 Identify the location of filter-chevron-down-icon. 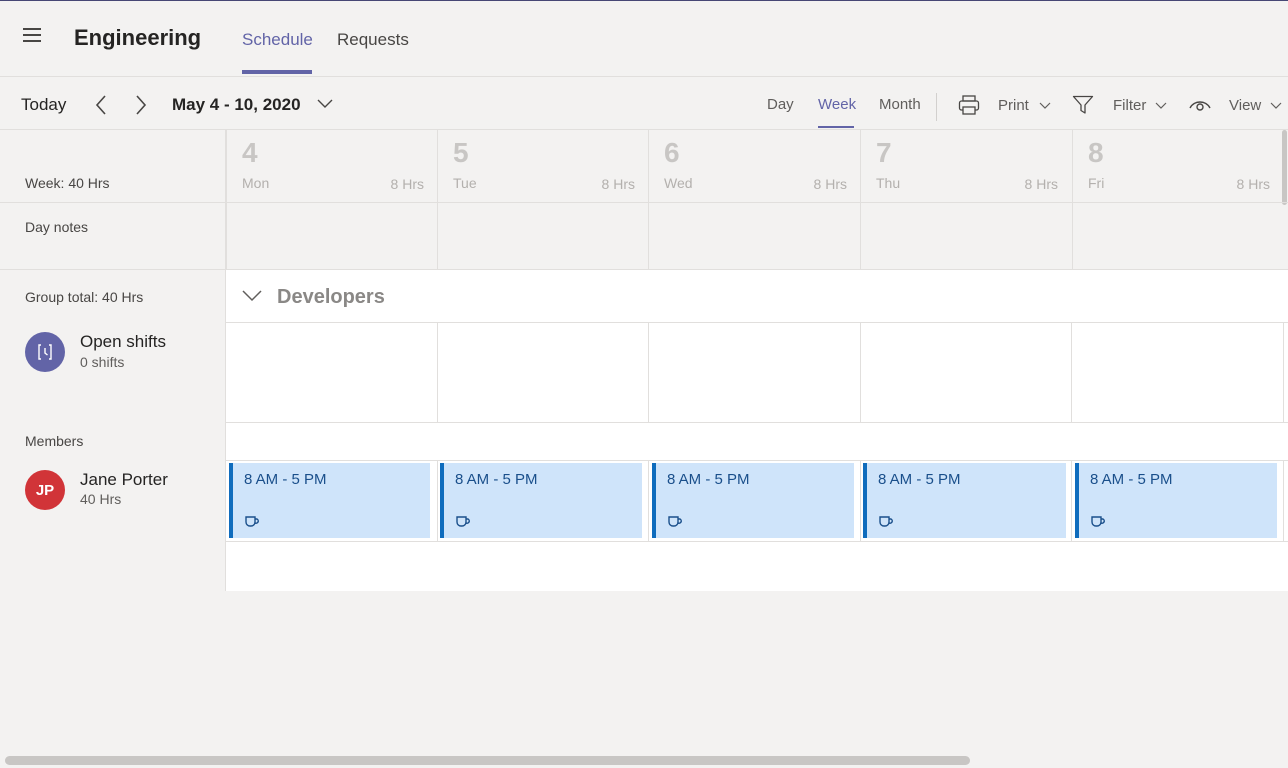
(1161, 106).